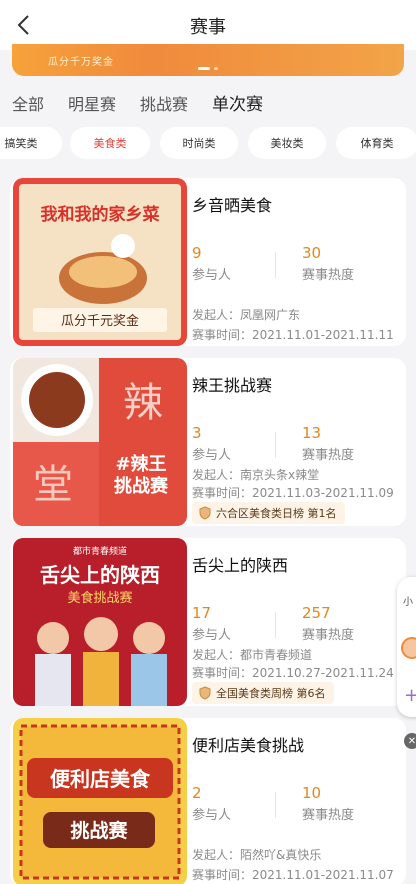 This screenshot has height=884, width=416. What do you see at coordinates (143, 403) in the screenshot?
I see `thumb-text: 辣` at bounding box center [143, 403].